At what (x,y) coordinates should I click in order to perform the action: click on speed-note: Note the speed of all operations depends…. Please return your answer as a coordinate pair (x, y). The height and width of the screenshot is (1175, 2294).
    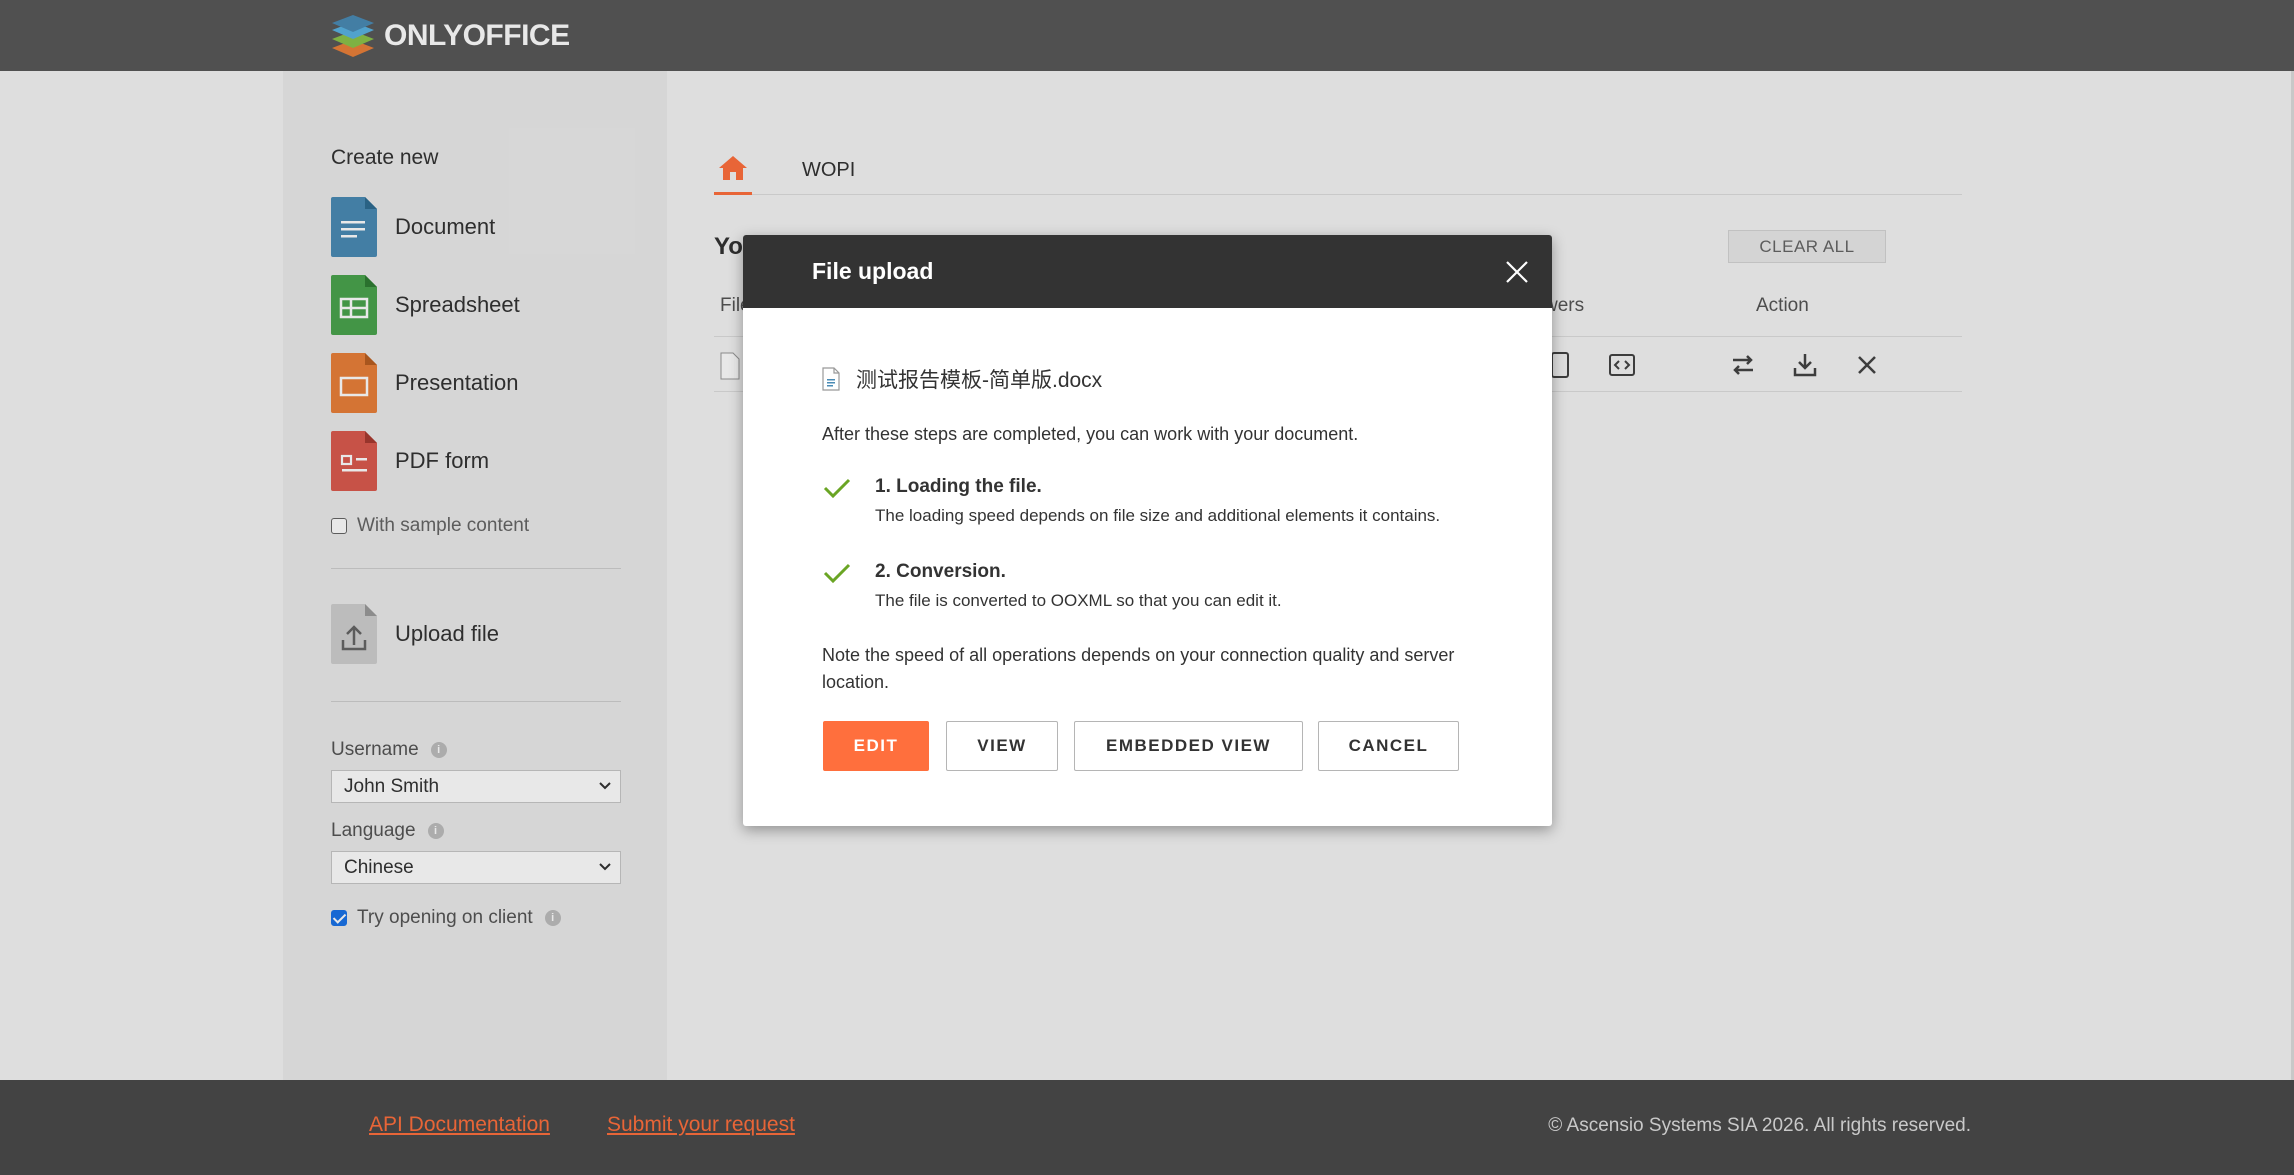
    Looking at the image, I should click on (1138, 668).